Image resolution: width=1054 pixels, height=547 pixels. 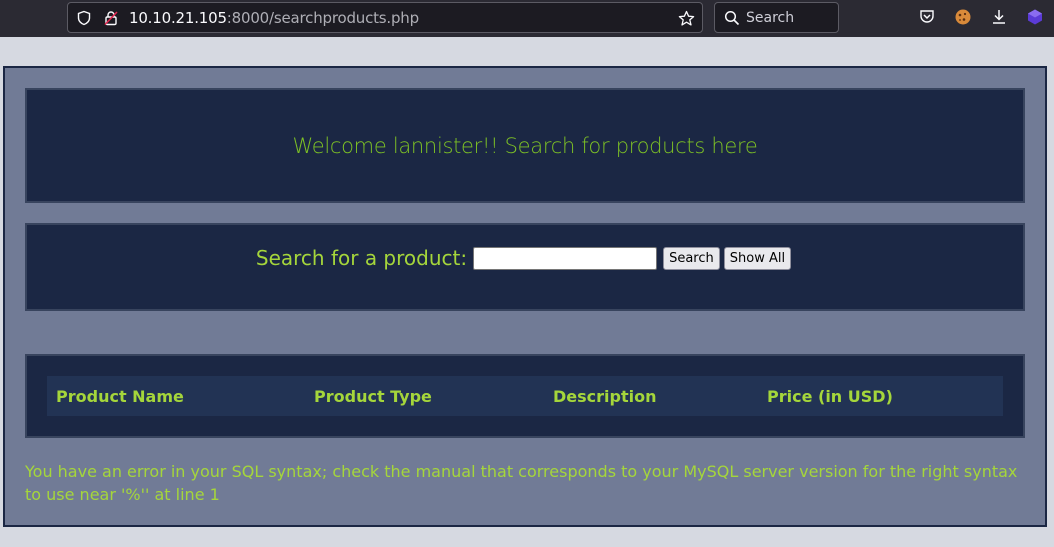 What do you see at coordinates (1035, 19) in the screenshot?
I see `extension-cube-icon` at bounding box center [1035, 19].